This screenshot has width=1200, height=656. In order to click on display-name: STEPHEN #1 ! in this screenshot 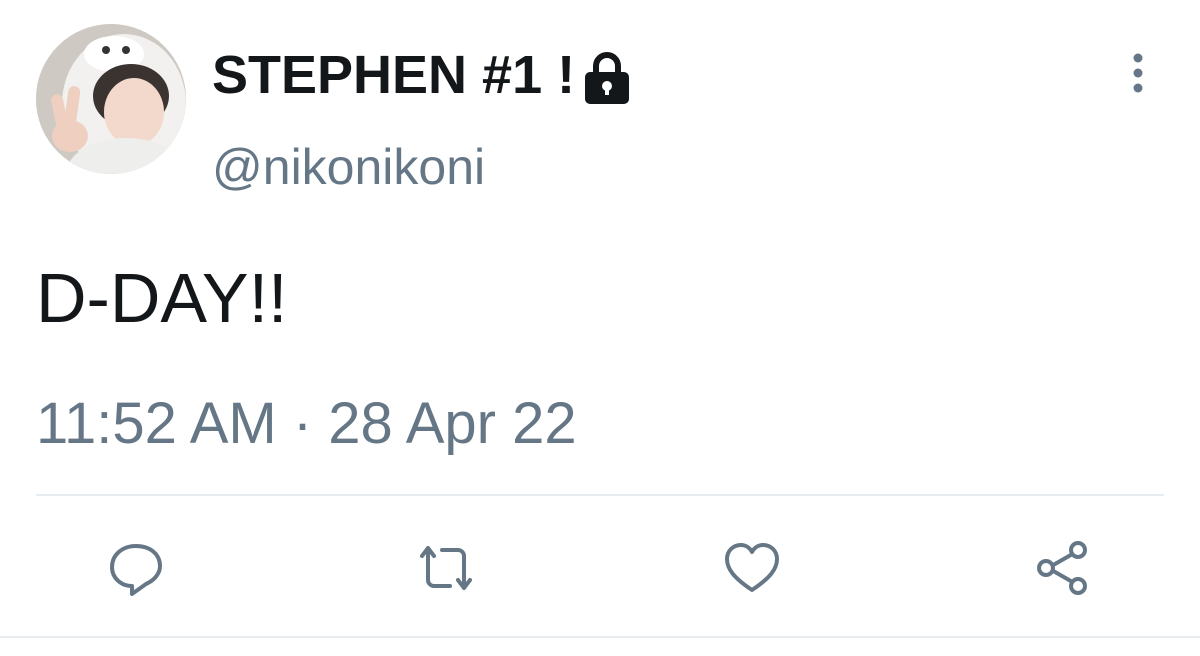, I will do `click(393, 75)`.